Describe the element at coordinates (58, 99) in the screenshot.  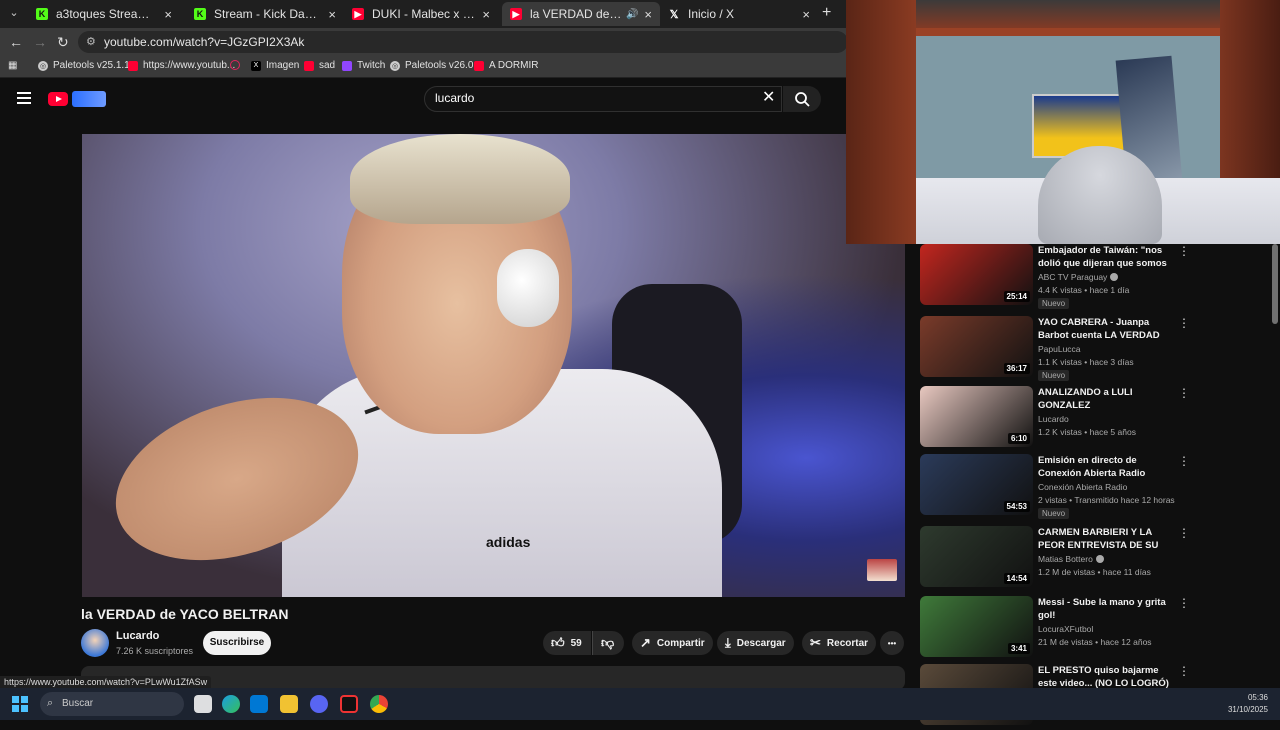
I see `youtube-logo-icon` at that location.